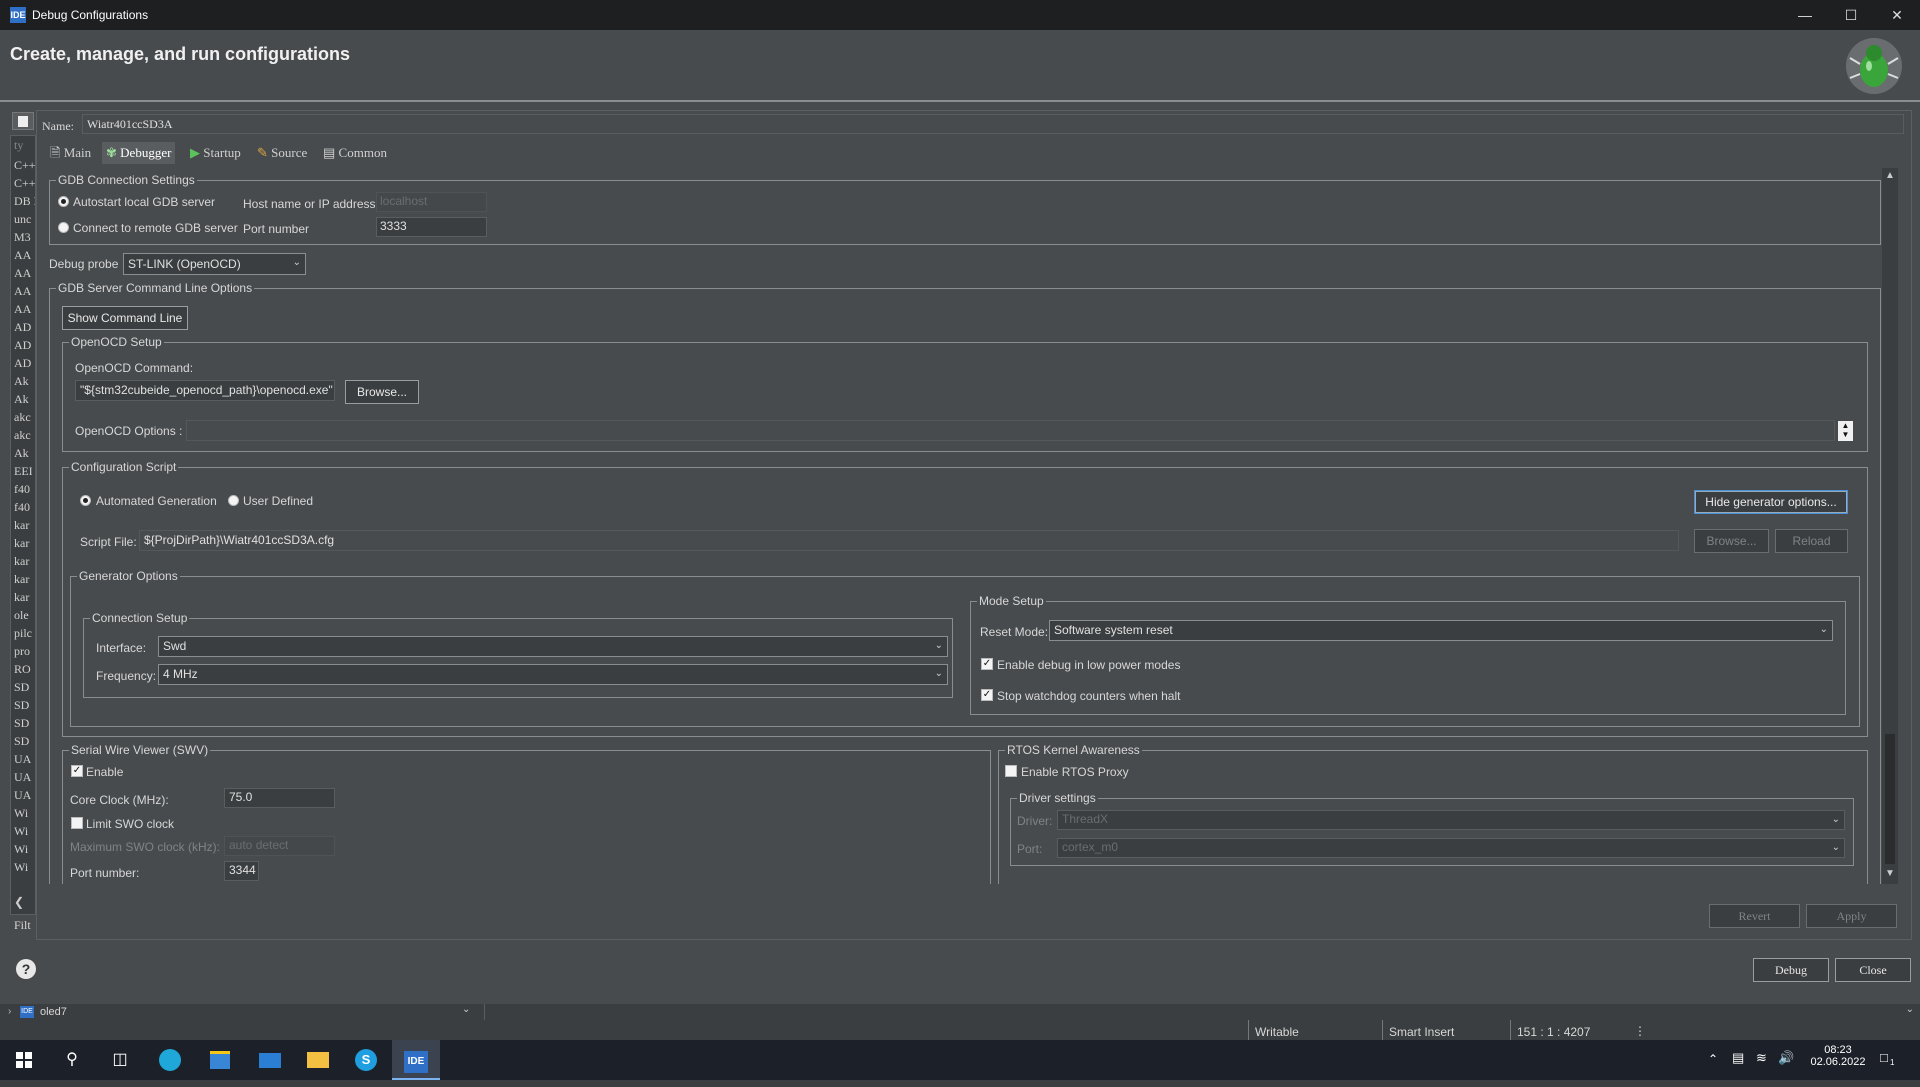 The height and width of the screenshot is (1087, 1920). I want to click on swv-enable-checkbox: ✓, so click(77, 771).